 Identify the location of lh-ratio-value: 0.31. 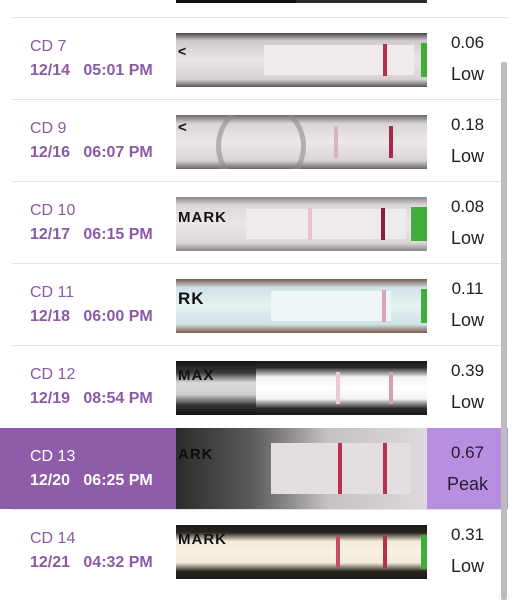
(467, 534).